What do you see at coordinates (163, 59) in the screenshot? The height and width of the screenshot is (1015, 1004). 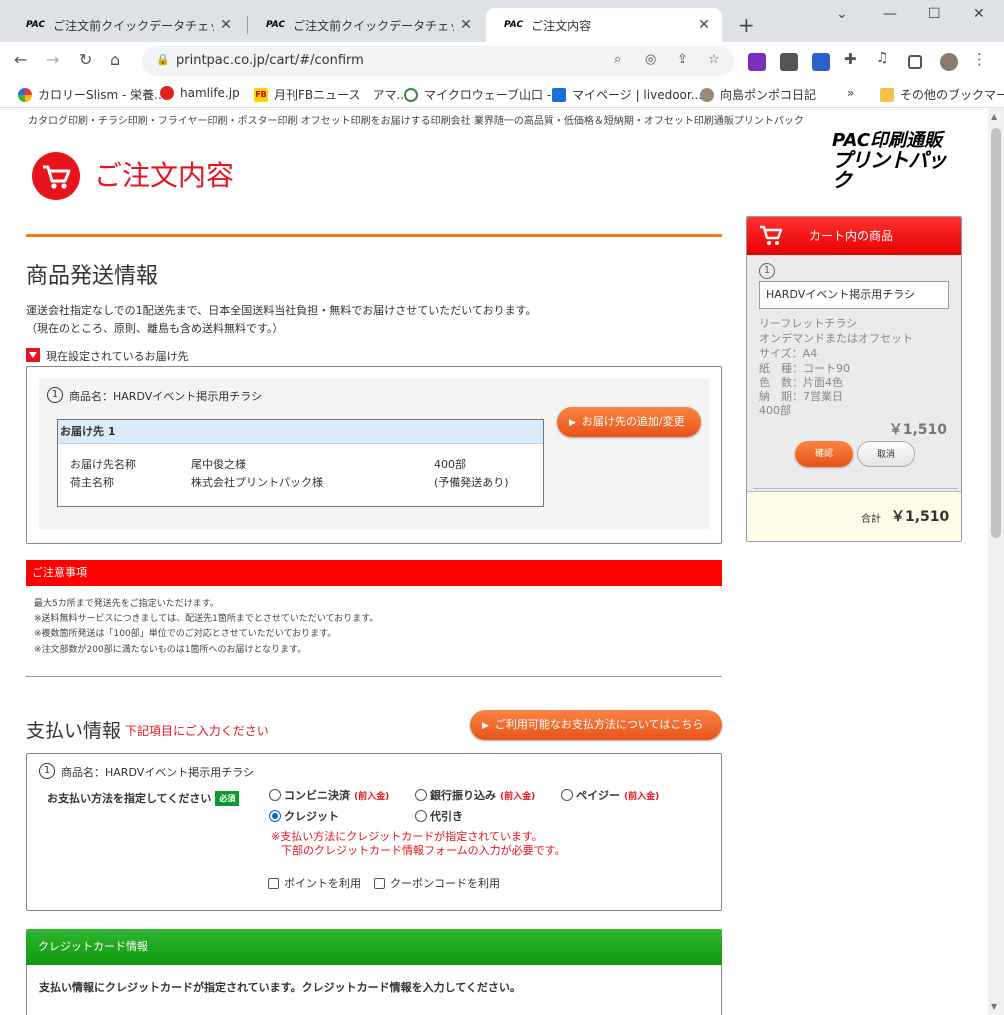 I see `lock-icon: 🔒` at bounding box center [163, 59].